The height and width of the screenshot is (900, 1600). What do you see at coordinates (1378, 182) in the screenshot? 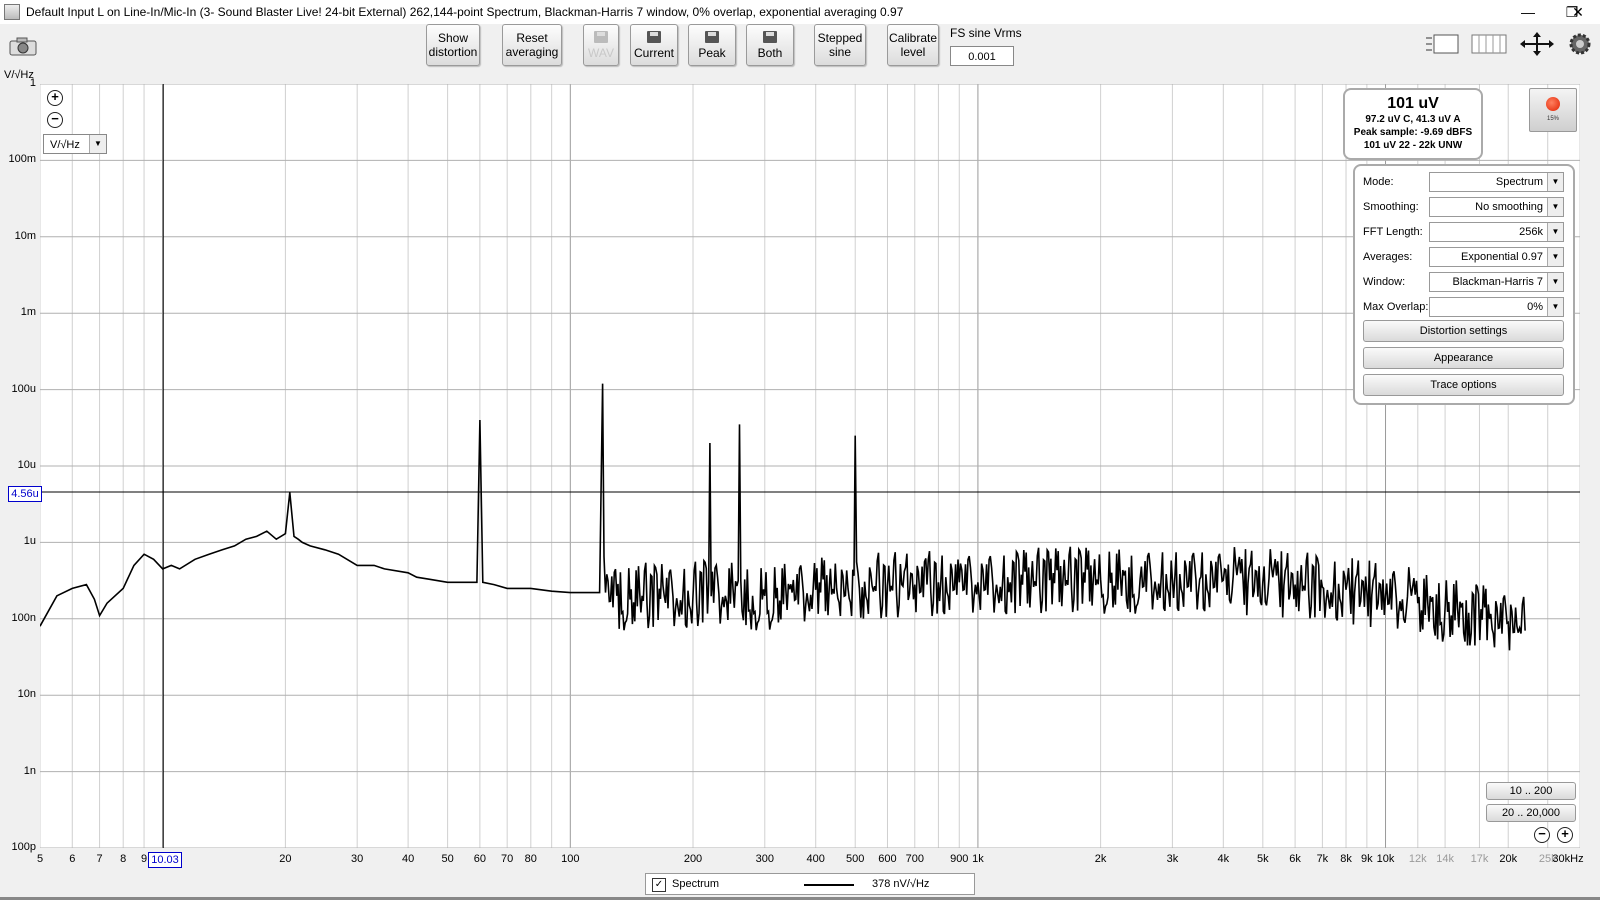
I see `setting-label: Mode:` at bounding box center [1378, 182].